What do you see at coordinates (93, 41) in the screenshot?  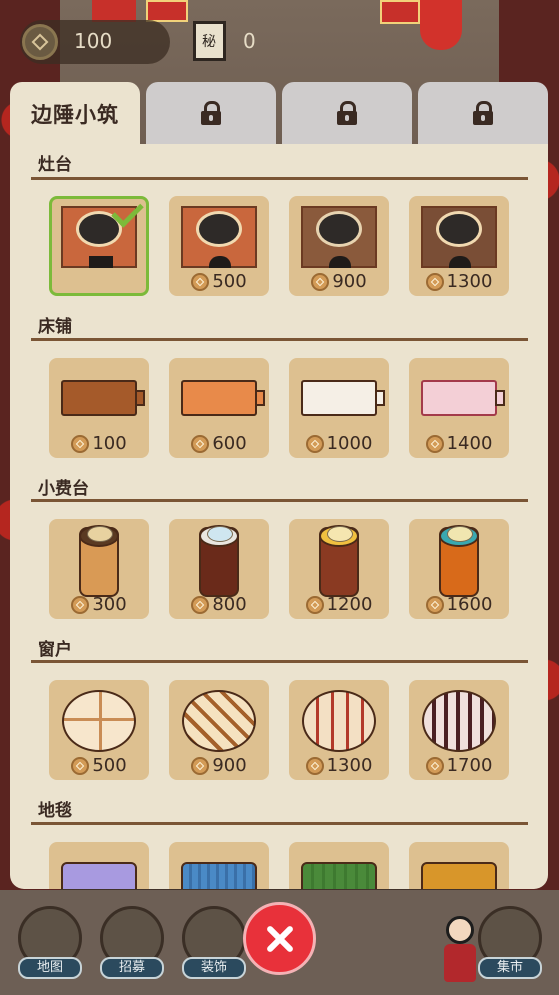 I see `coin-amount: 100` at bounding box center [93, 41].